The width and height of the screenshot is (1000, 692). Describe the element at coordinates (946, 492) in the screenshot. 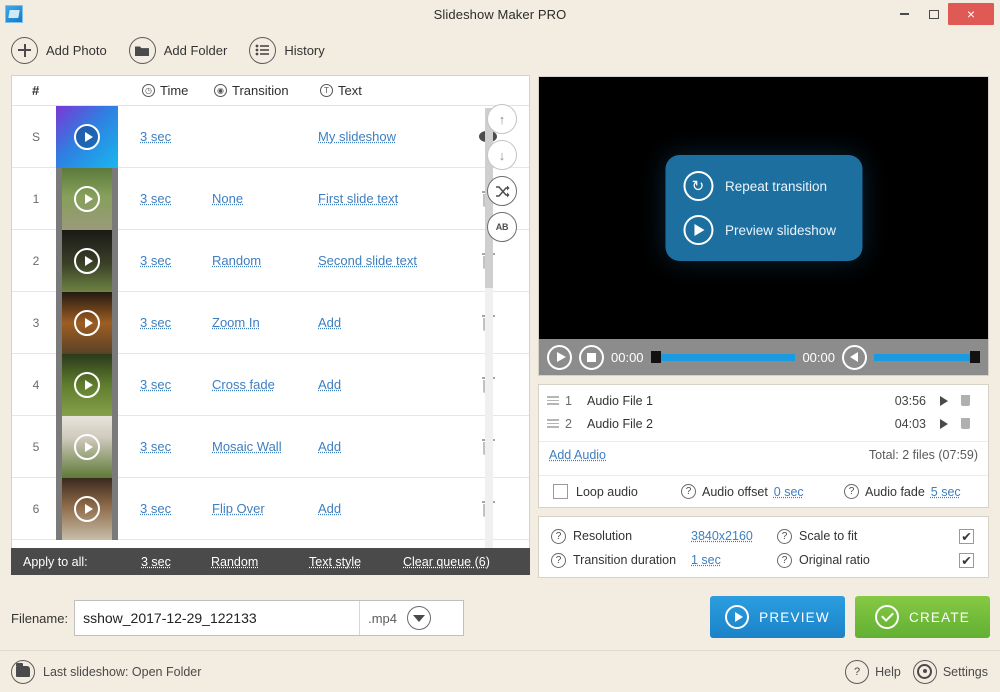

I see `audio-fade-value: 5 sec` at that location.